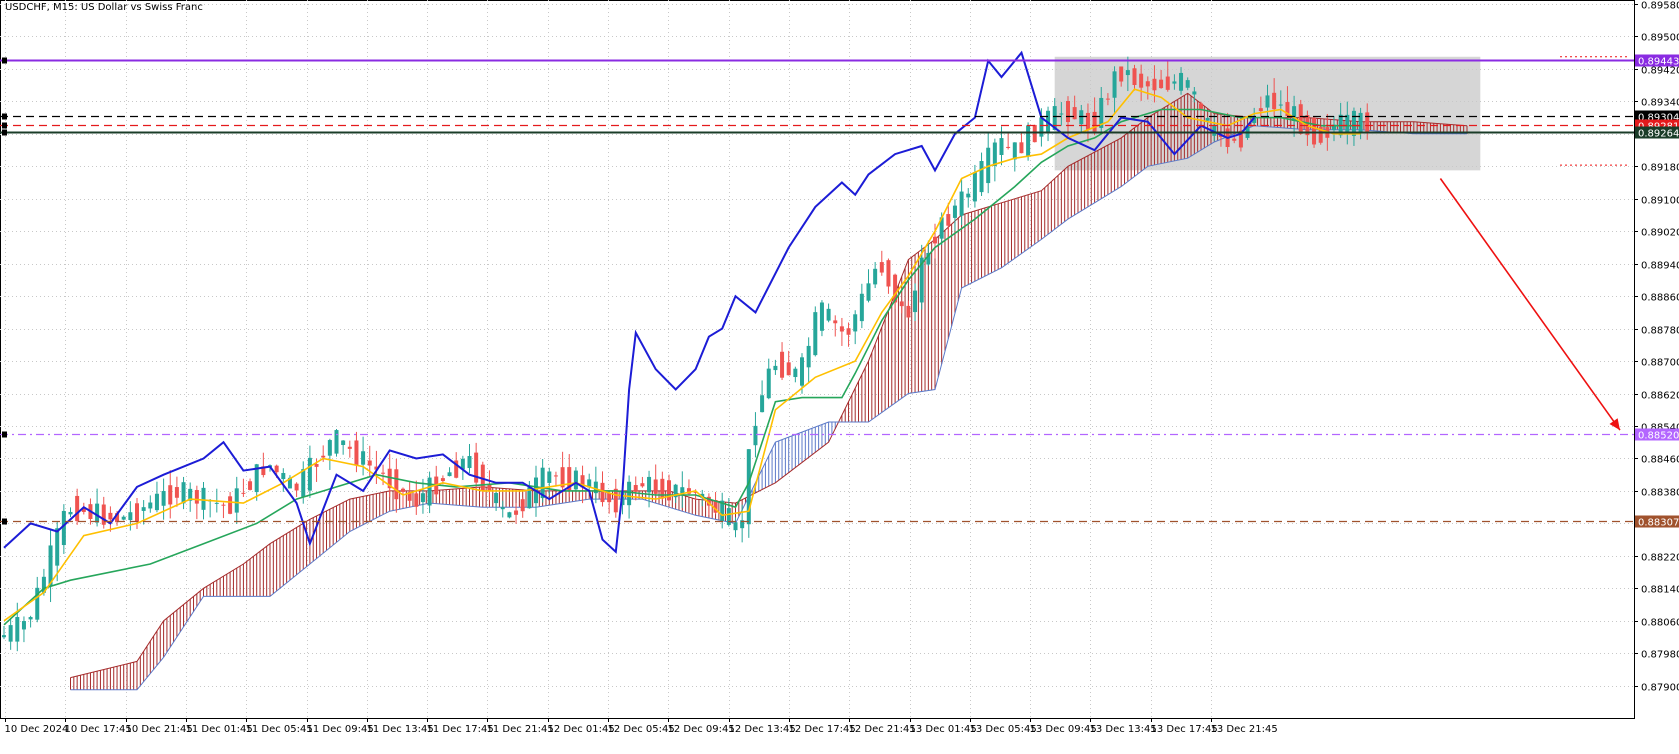 The image size is (1679, 754). I want to click on y-tick-label: 0.88220, so click(1660, 558).